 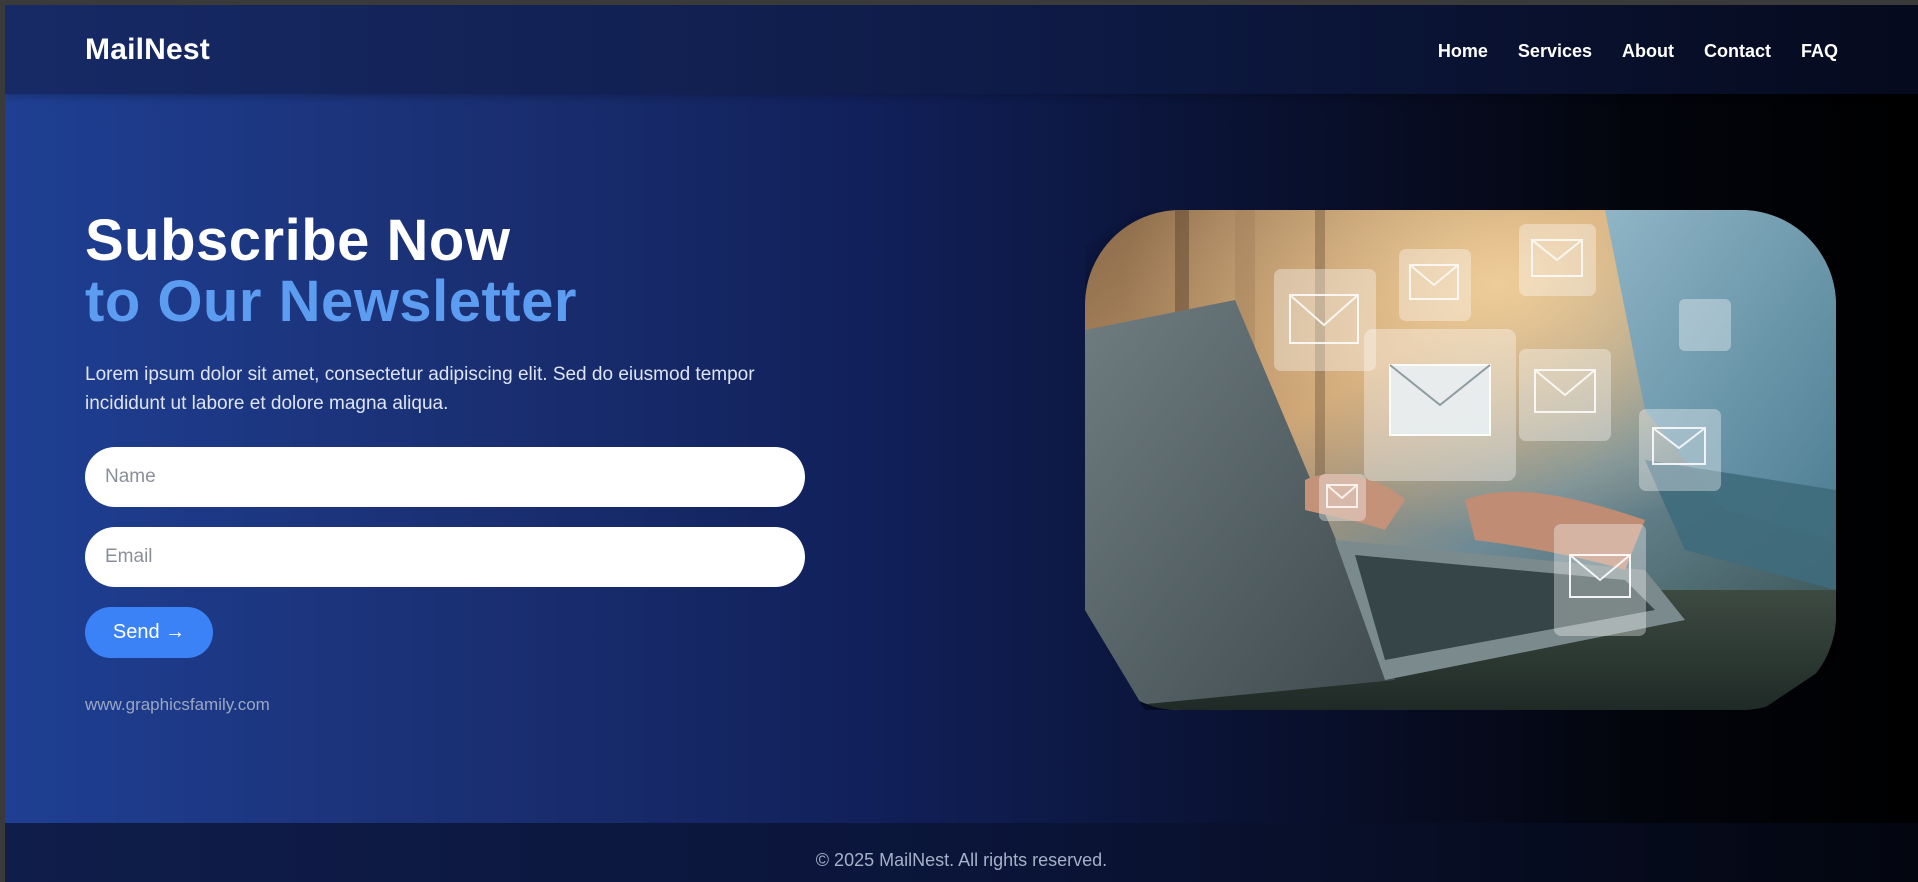 What do you see at coordinates (961, 49) in the screenshot?
I see `top-navbar: MailNest Home Services About Contact FAQ` at bounding box center [961, 49].